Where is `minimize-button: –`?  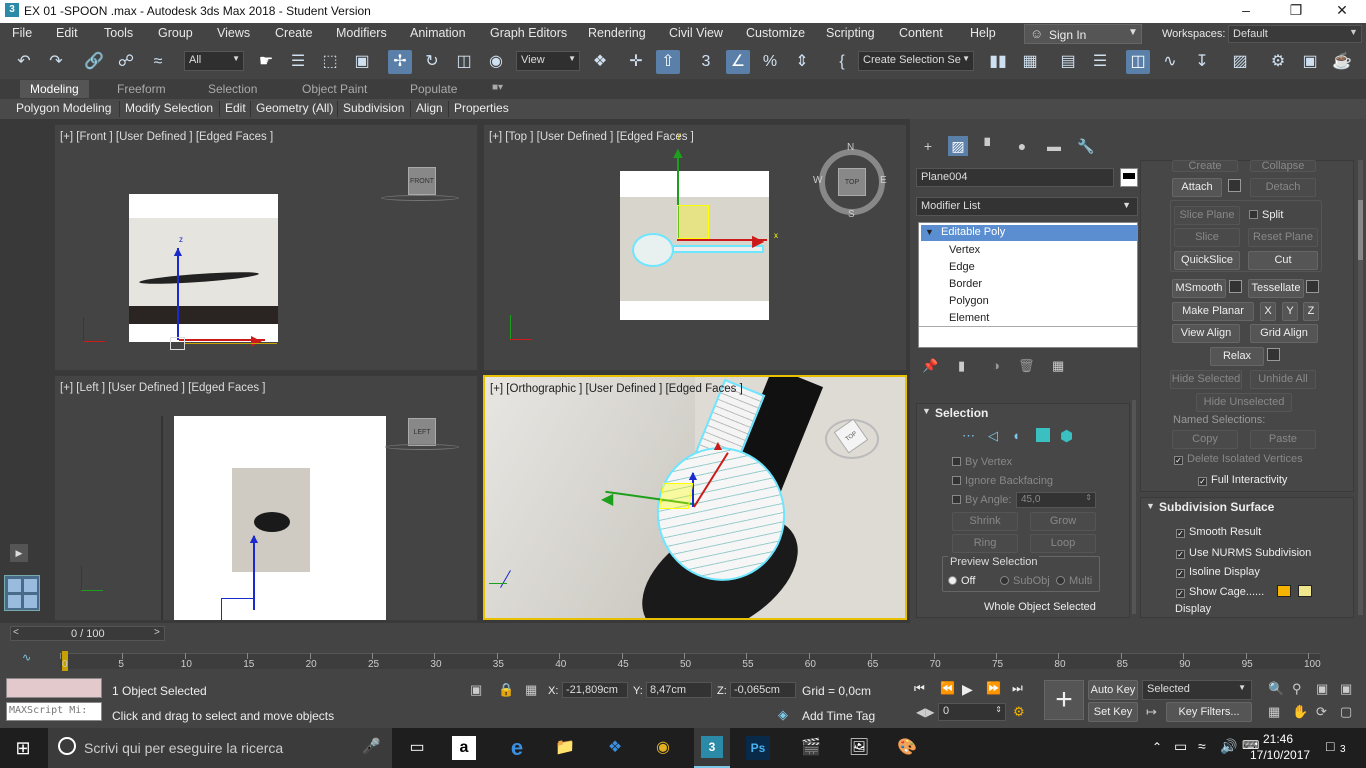
minimize-button: – is located at coordinates (1246, 10).